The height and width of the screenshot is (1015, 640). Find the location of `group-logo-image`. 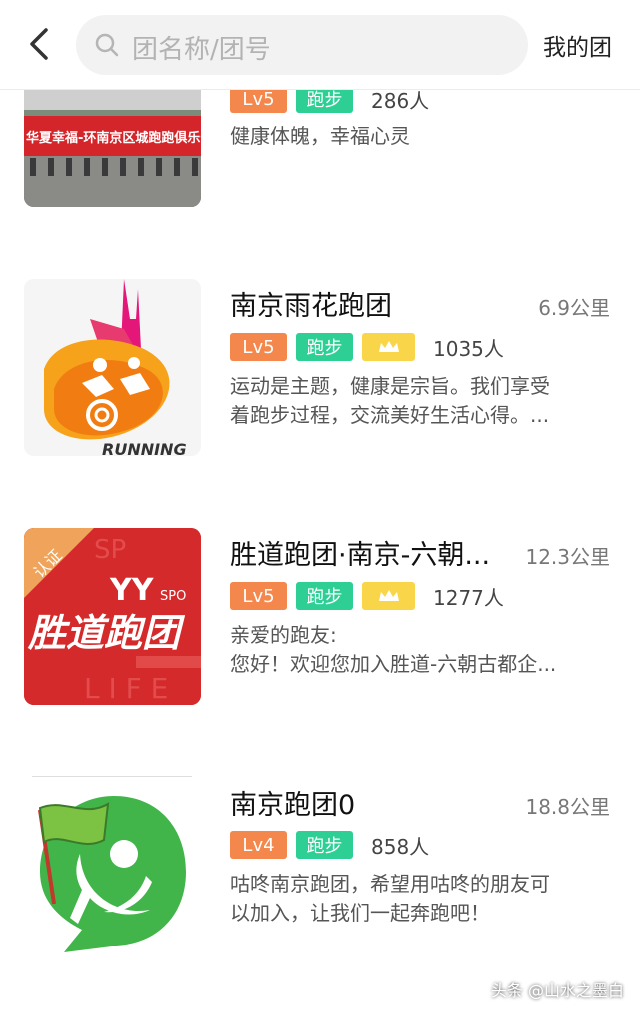

group-logo-image is located at coordinates (112, 872).